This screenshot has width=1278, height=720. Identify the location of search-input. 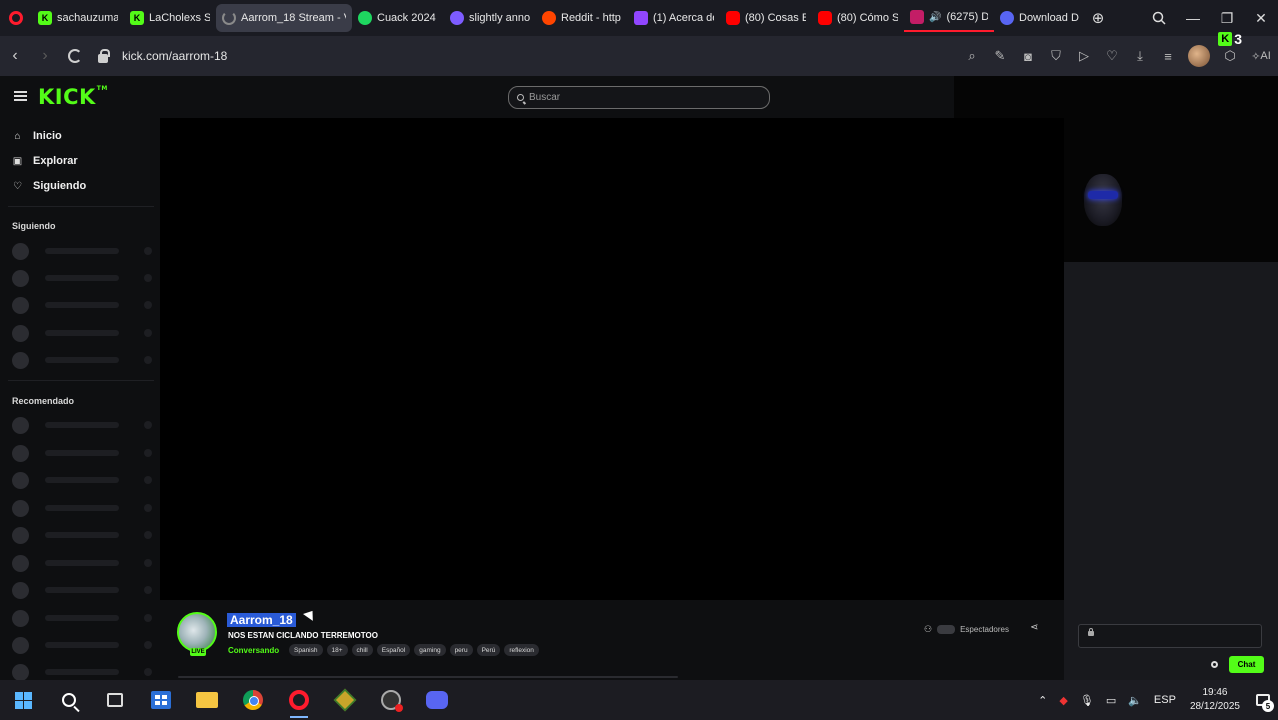
(639, 97).